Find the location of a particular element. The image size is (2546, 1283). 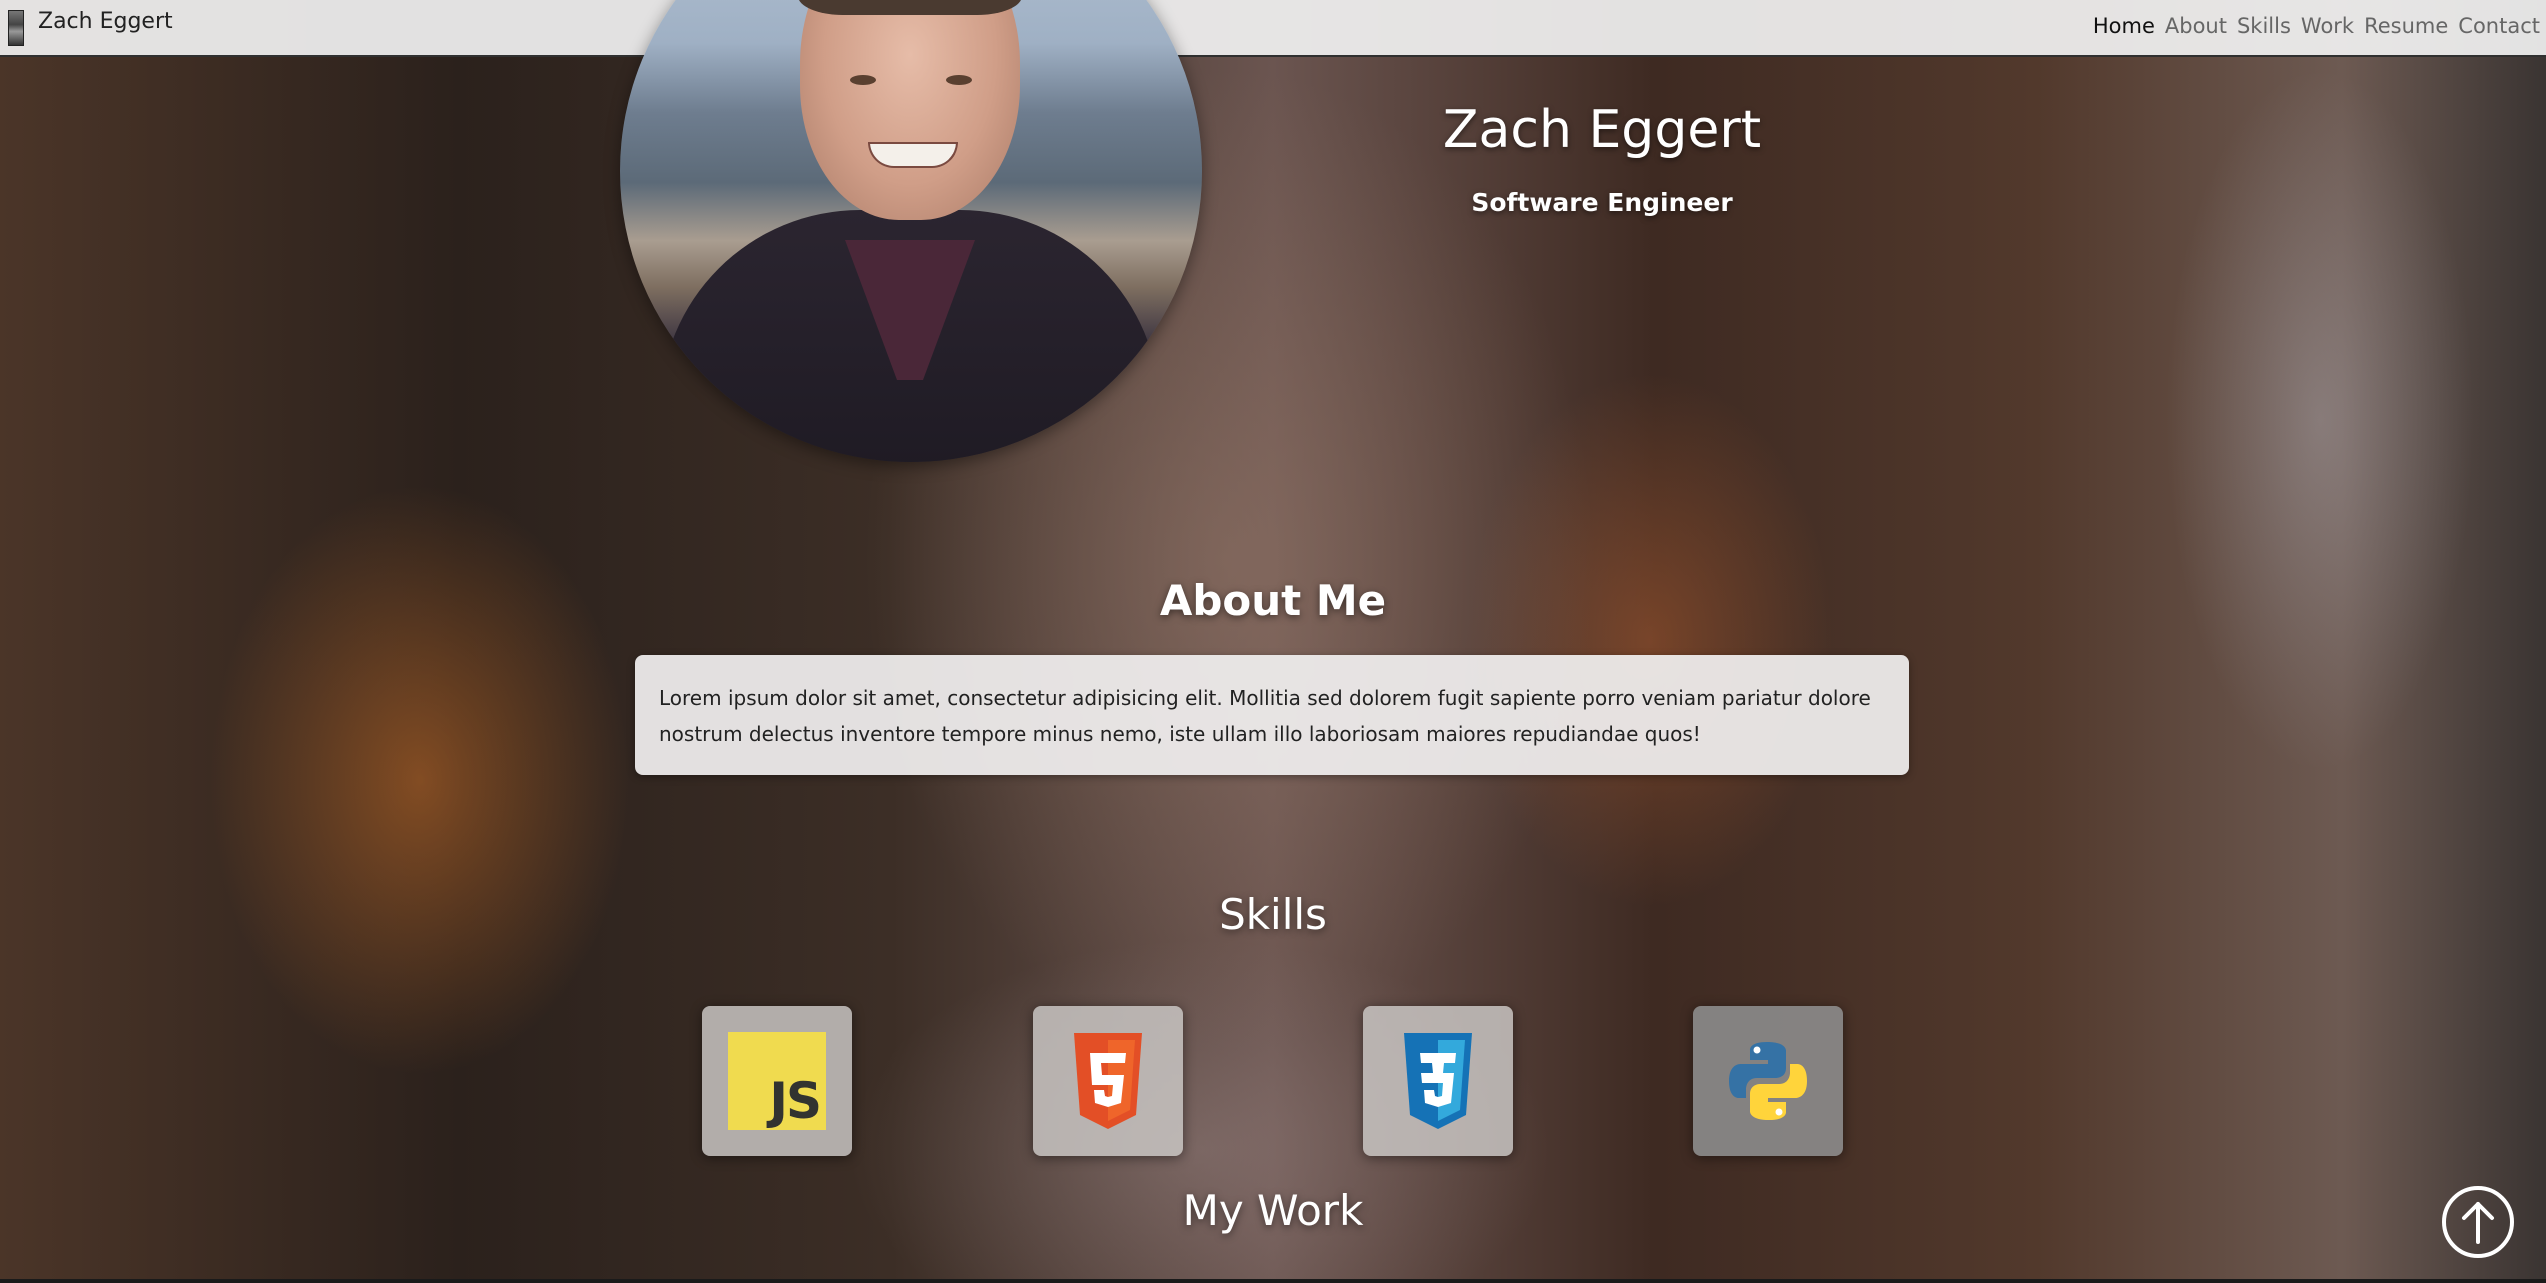

skill-tile-html5 is located at coordinates (1108, 1081).